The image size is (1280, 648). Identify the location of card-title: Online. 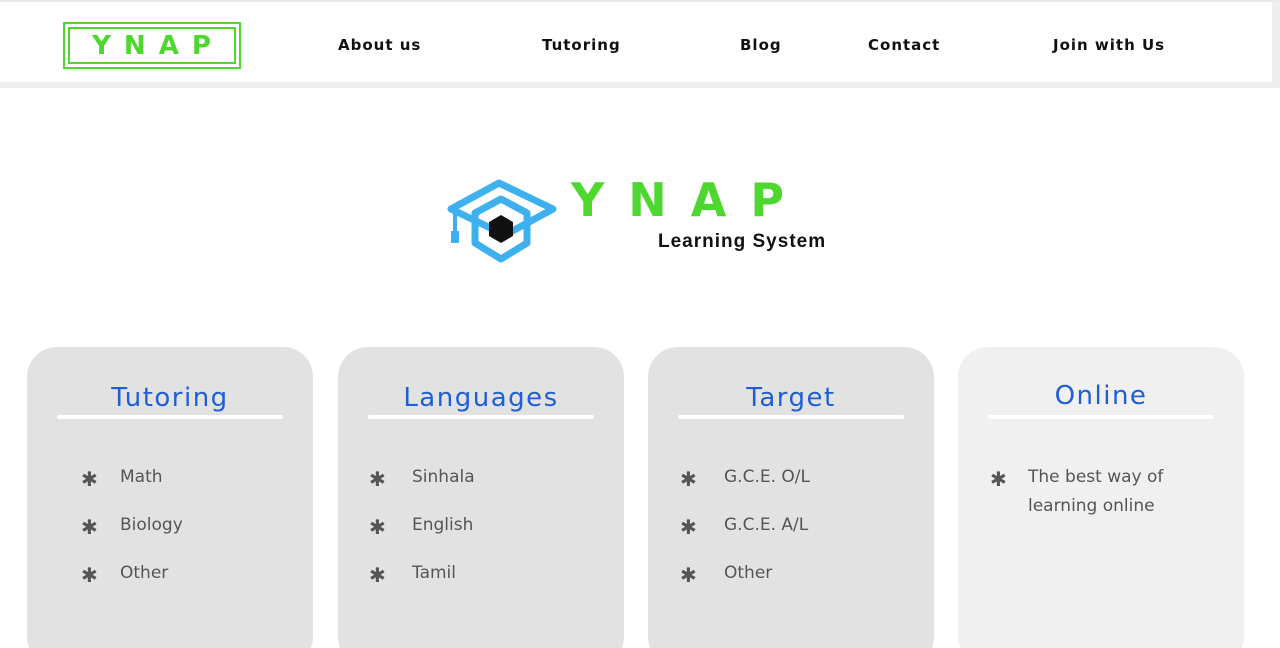
(1101, 396).